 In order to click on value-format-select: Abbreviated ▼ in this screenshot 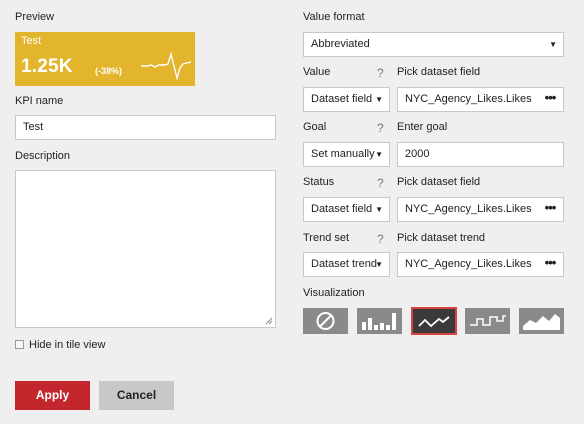, I will do `click(433, 44)`.